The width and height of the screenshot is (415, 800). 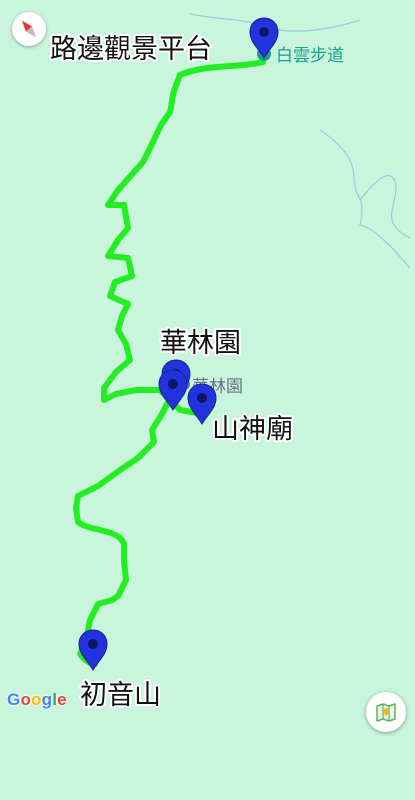 I want to click on shrine-label: 山神廟, so click(x=252, y=429).